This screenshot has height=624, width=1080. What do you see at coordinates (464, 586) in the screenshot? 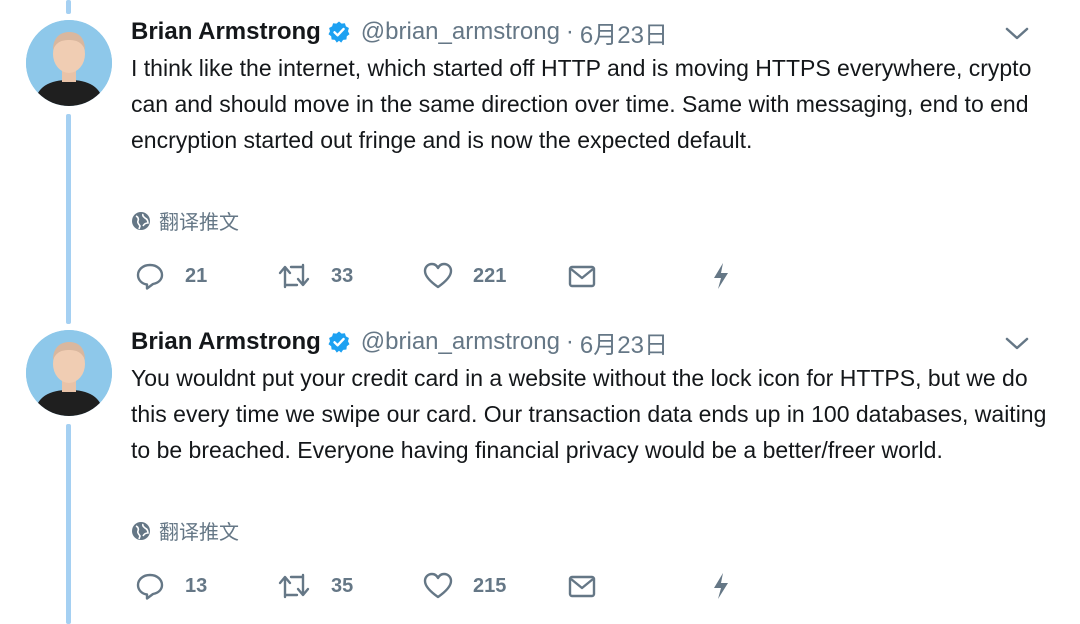
I see `like-button: 215` at bounding box center [464, 586].